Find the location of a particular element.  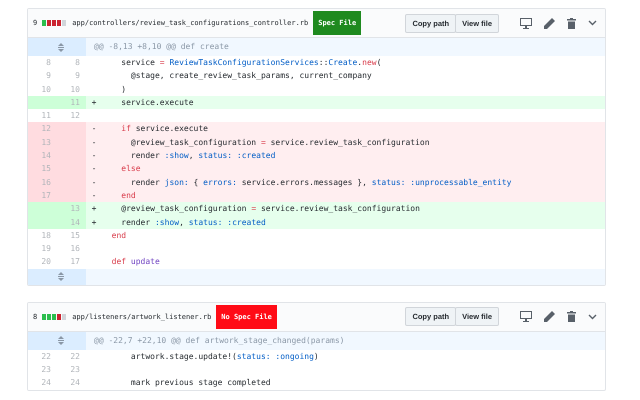

line-number: 16 is located at coordinates (42, 182).